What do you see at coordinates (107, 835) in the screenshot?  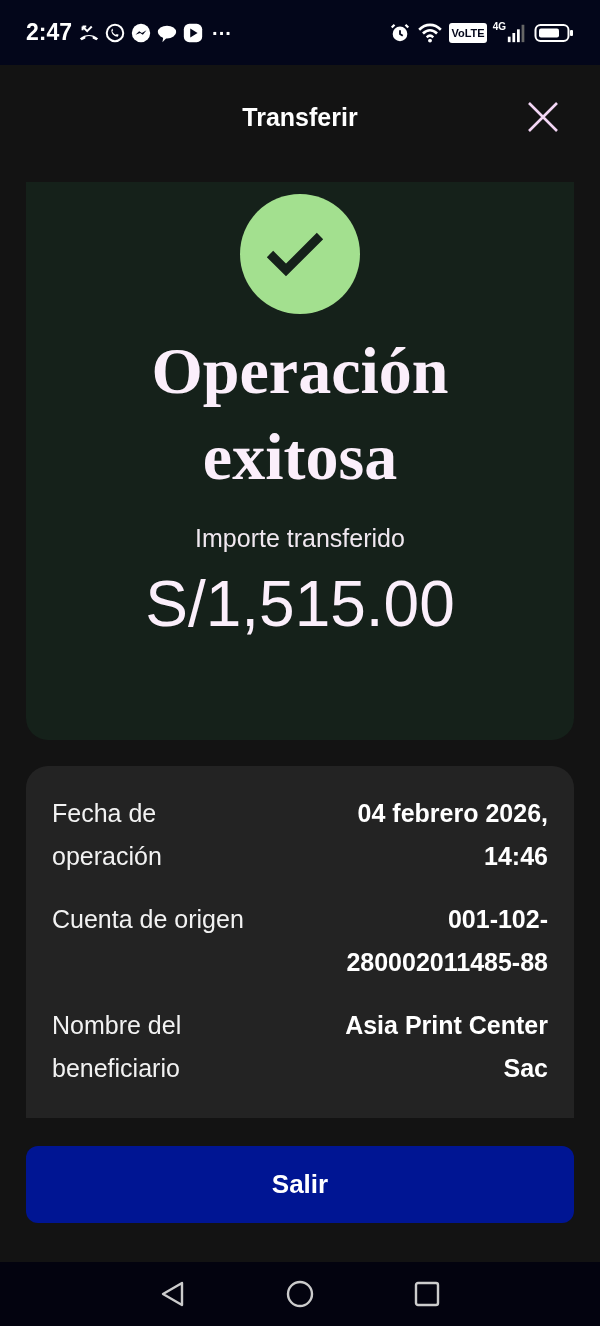 I see `detail-label: Fecha de operación` at bounding box center [107, 835].